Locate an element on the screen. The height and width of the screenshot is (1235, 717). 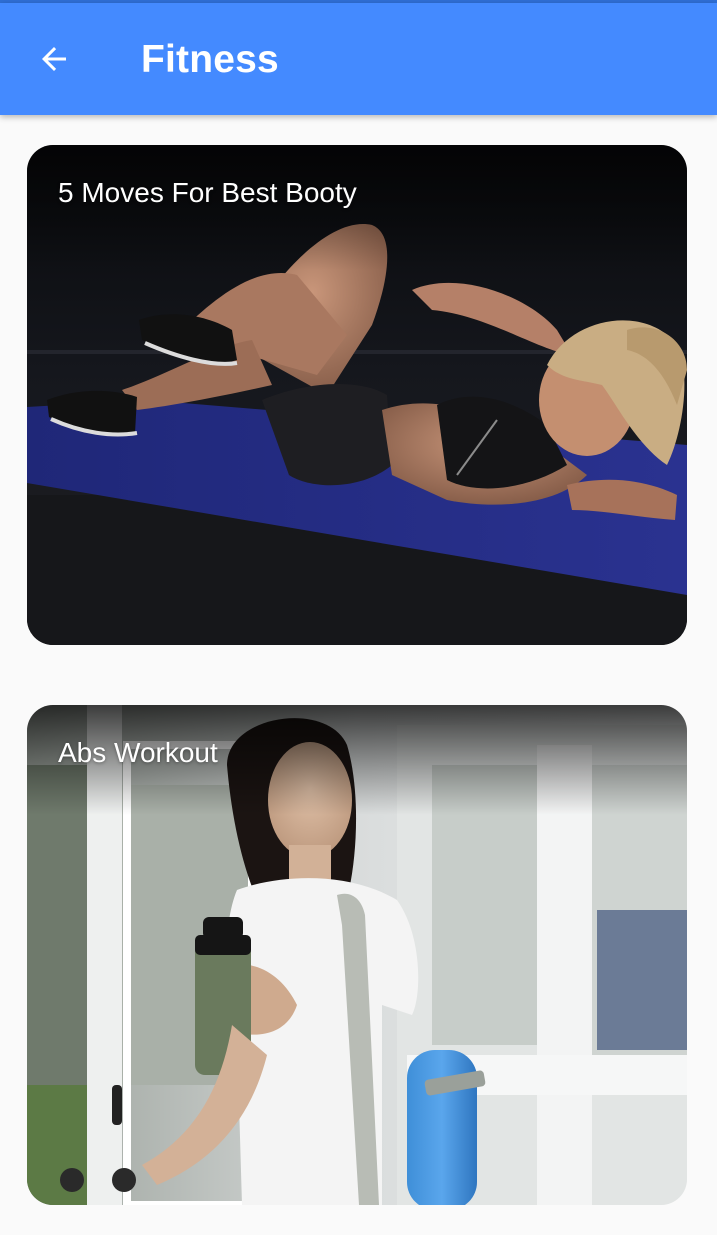
card-title: 5 Moves For Best Booty is located at coordinates (207, 192).